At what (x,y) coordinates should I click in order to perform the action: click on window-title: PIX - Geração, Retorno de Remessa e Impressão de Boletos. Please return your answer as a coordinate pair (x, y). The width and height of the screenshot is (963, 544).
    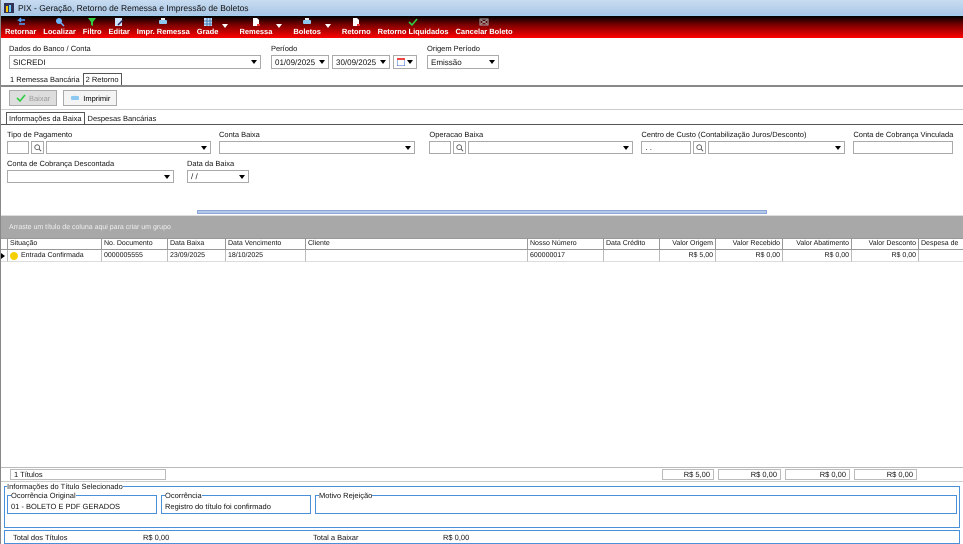
    Looking at the image, I should click on (133, 7).